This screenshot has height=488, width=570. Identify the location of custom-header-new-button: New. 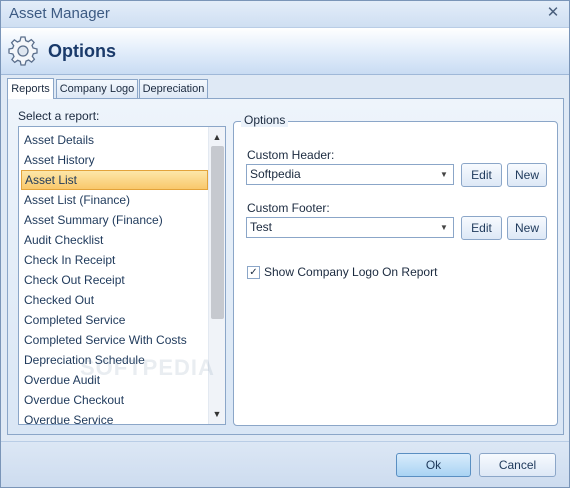
(527, 175).